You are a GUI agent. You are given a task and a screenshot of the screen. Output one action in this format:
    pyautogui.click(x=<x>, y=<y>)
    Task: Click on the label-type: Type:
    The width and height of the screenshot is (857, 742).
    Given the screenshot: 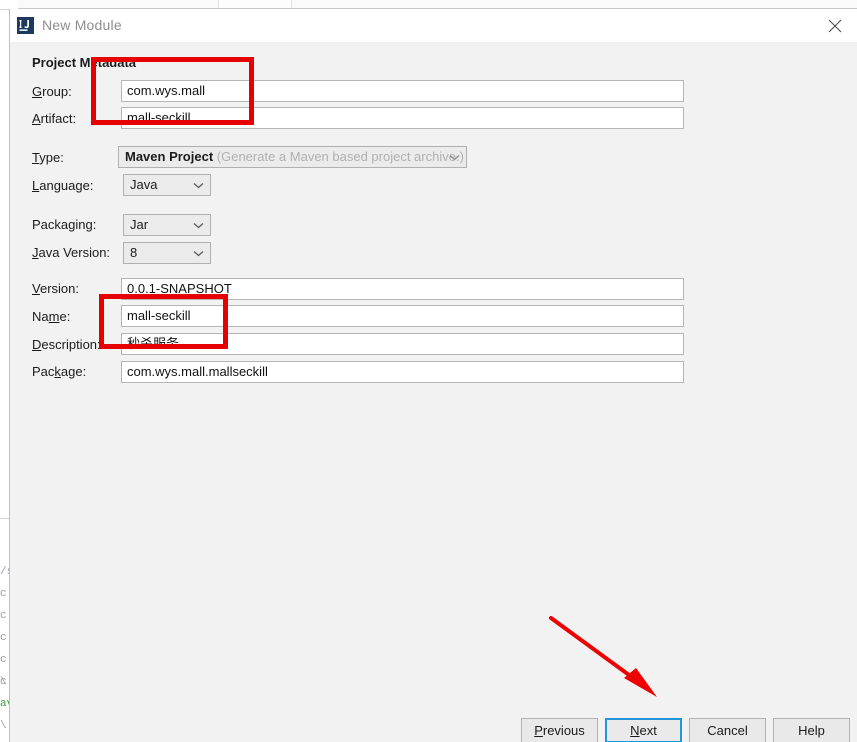 What is the action you would take?
    pyautogui.click(x=48, y=157)
    